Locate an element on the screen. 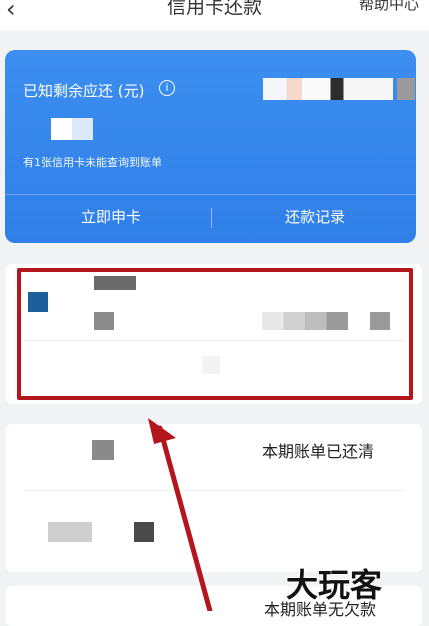  no-bill-note: 有1张信用卡未能查询到账单 is located at coordinates (92, 162).